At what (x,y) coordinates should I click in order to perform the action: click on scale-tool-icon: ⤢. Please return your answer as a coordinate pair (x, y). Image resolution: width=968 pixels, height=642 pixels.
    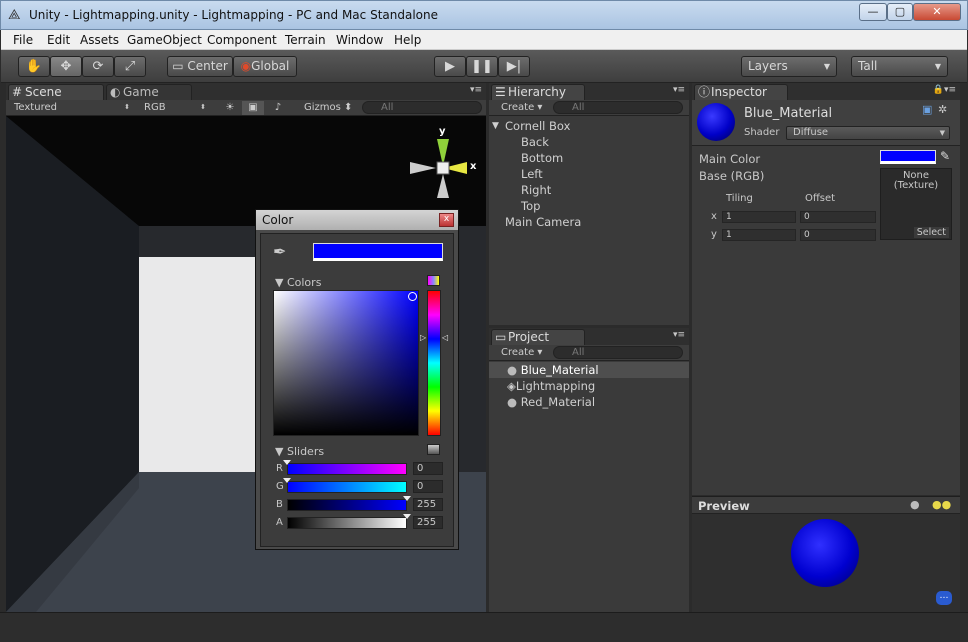
    Looking at the image, I should click on (130, 66).